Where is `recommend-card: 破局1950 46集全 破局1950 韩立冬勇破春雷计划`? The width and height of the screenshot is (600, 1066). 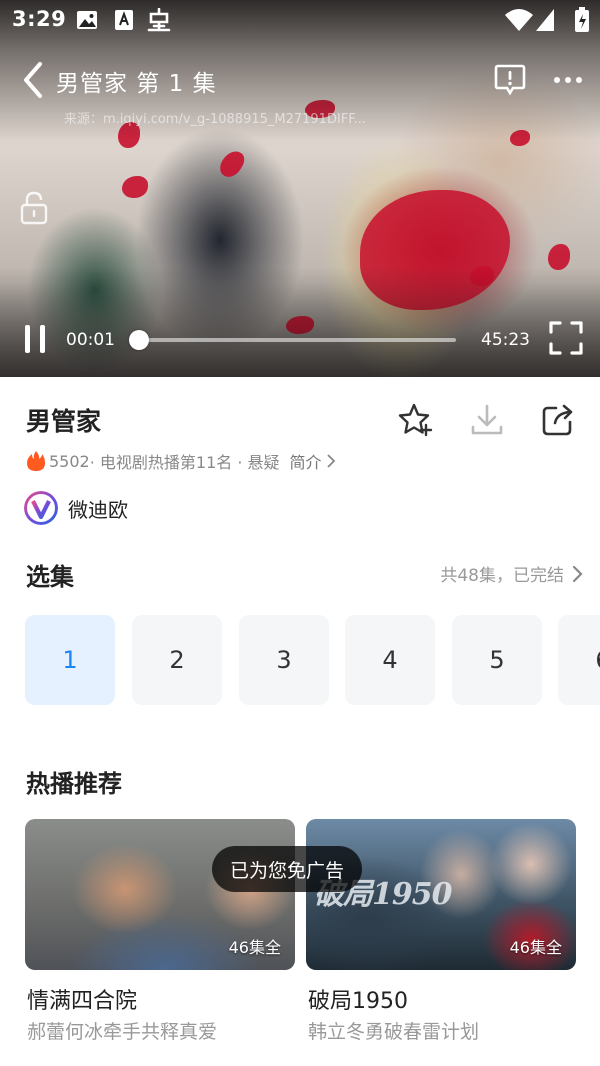
recommend-card: 破局1950 46集全 破局1950 韩立冬勇破春雷计划 is located at coordinates (441, 931).